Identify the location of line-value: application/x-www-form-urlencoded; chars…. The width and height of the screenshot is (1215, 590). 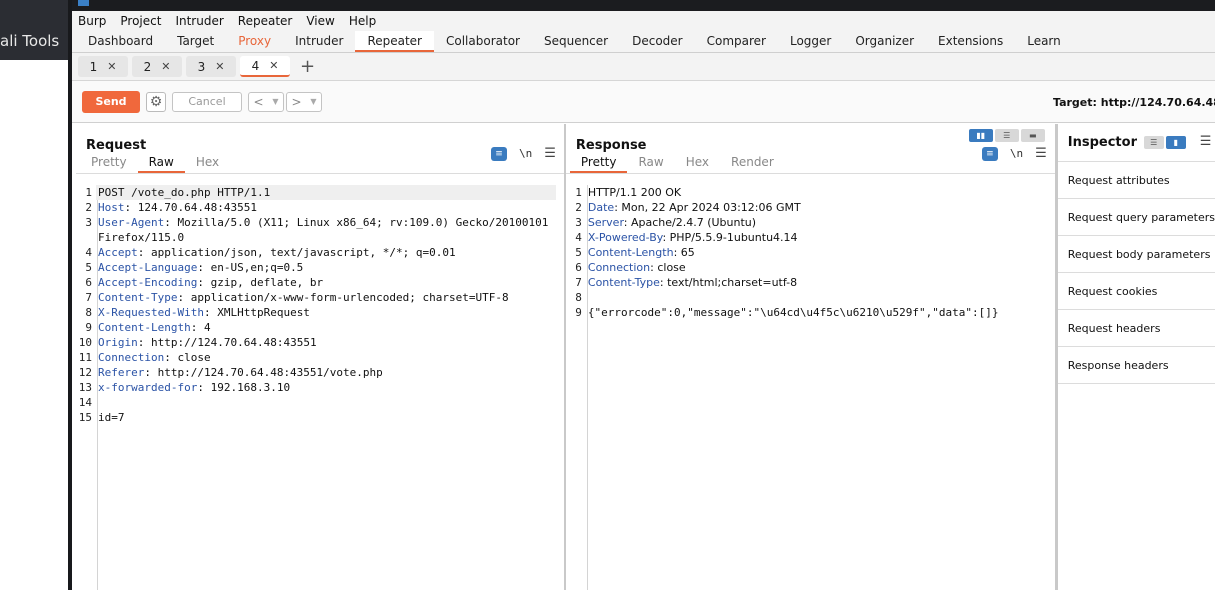
(349, 297).